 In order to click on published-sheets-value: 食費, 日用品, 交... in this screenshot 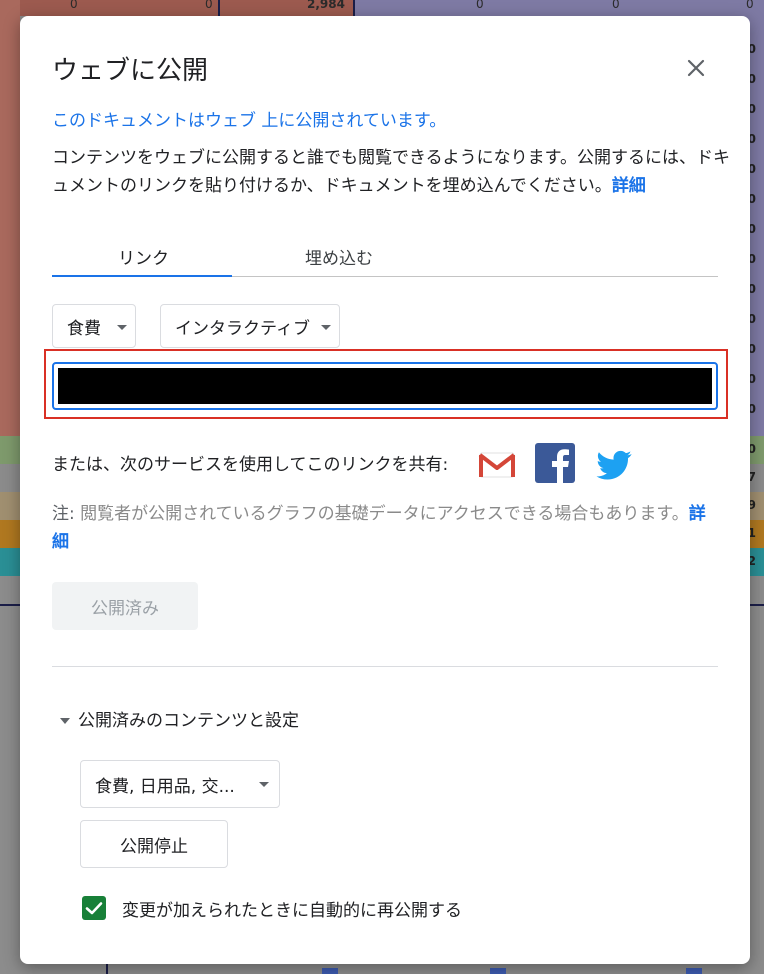, I will do `click(165, 786)`.